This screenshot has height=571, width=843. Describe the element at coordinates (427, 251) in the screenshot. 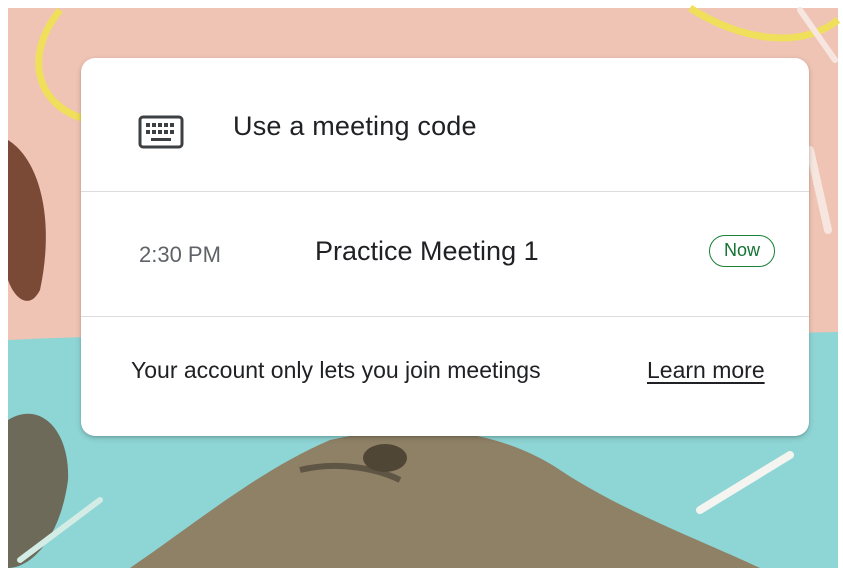

I see `meeting-title: Practice Meeting 1` at that location.